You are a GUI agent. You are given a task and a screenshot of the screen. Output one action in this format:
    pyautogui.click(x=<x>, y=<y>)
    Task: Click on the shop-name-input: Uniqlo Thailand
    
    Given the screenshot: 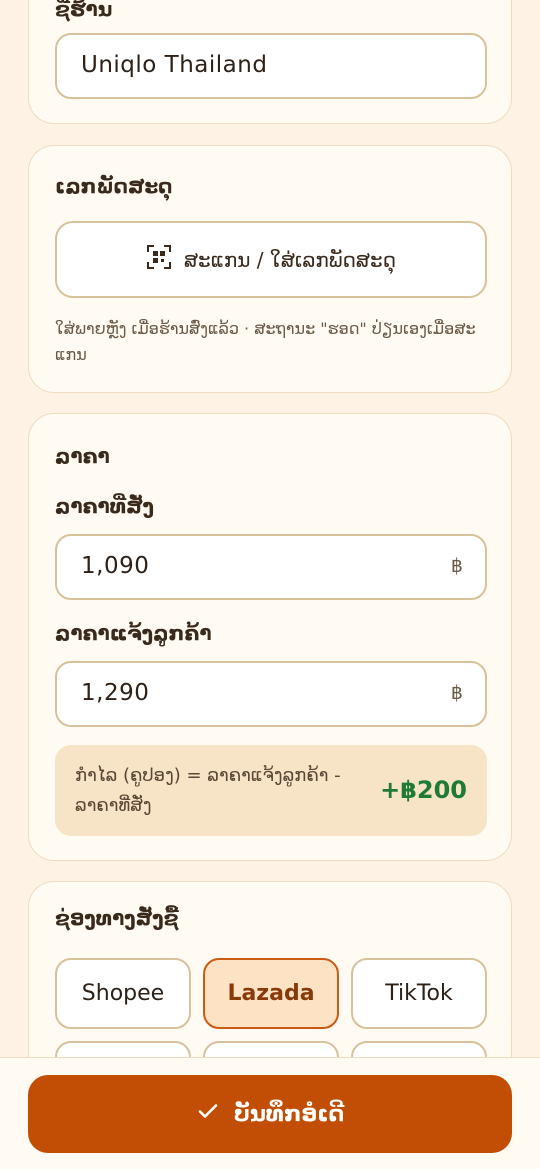 What is the action you would take?
    pyautogui.click(x=271, y=66)
    